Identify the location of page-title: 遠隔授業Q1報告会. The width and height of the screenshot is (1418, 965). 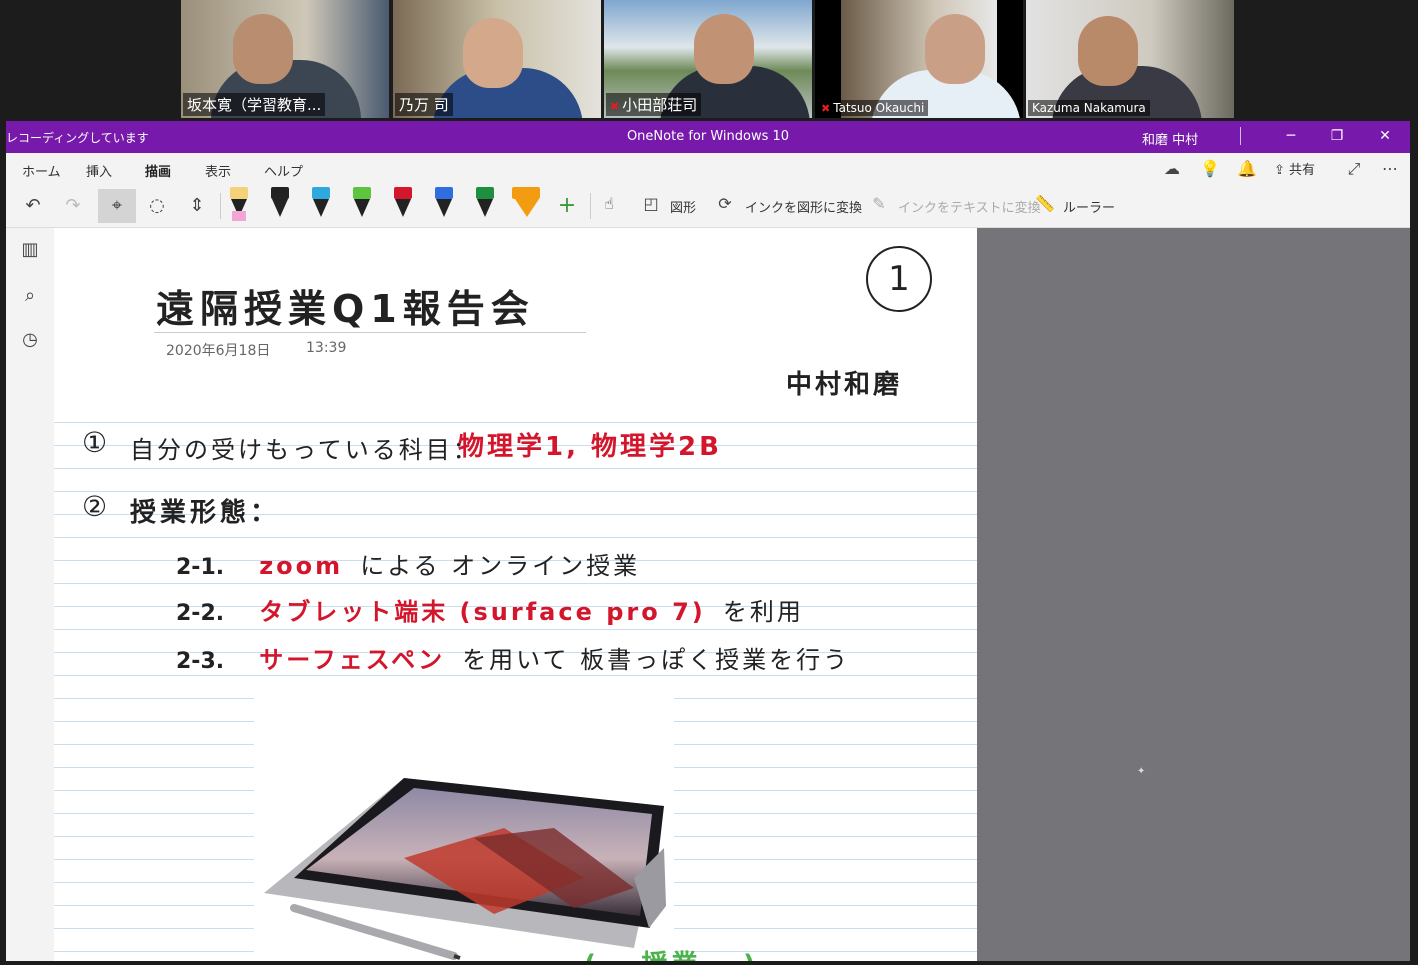
(345, 305).